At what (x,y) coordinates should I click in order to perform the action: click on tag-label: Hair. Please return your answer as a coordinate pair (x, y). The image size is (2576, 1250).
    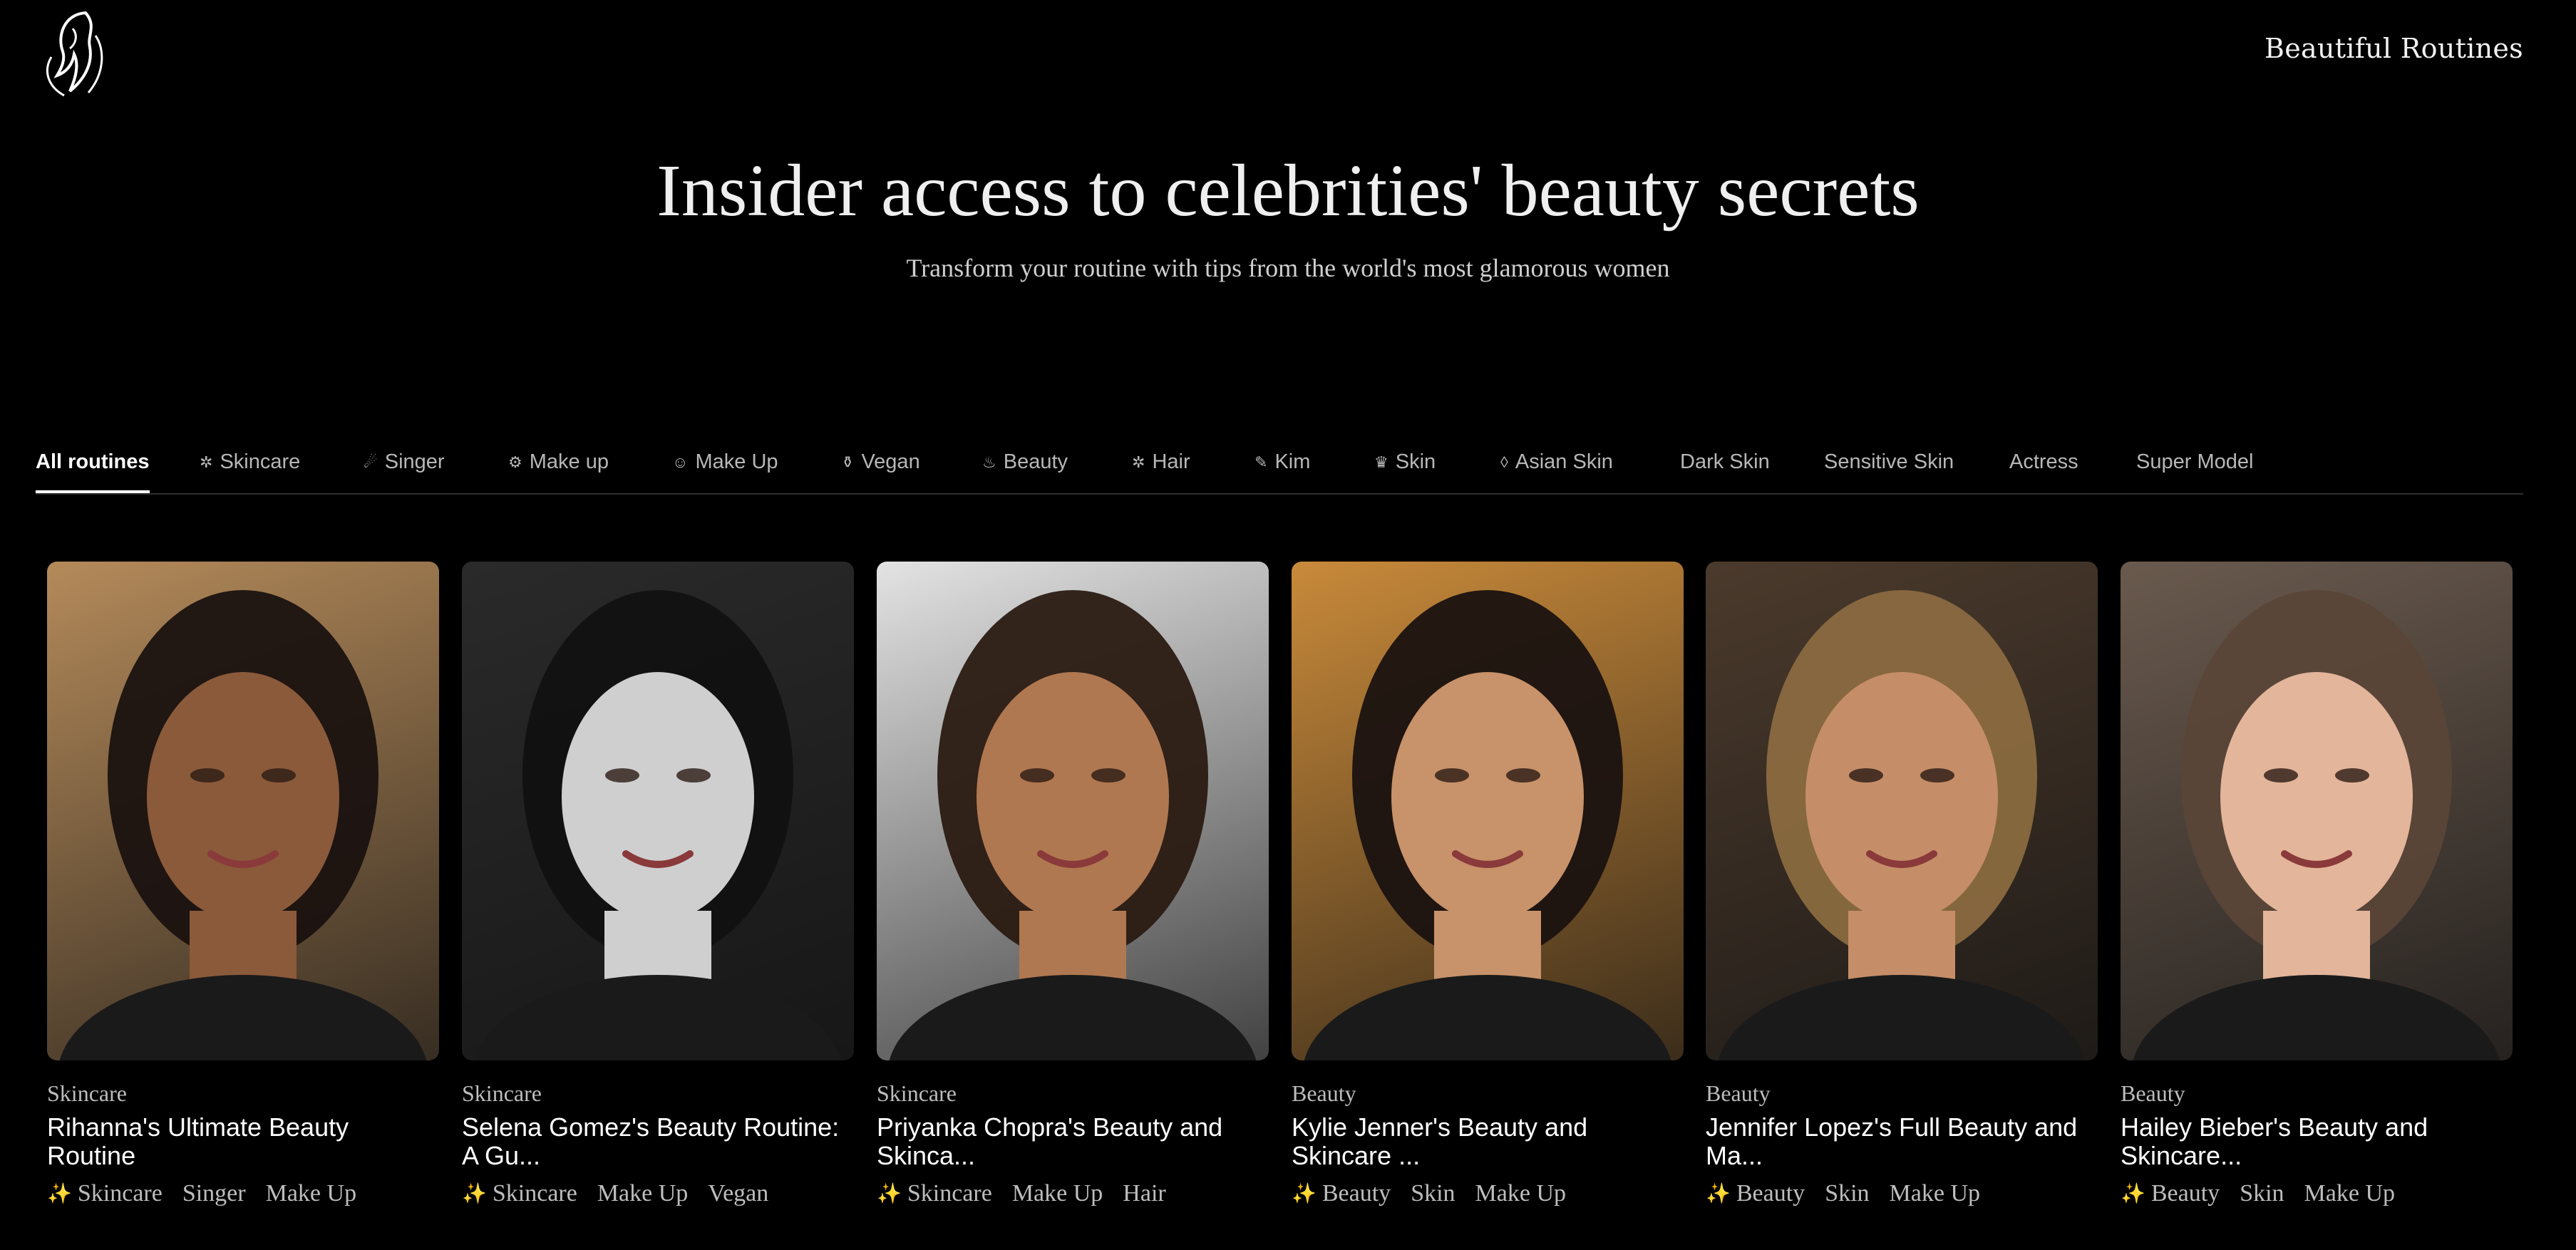
    Looking at the image, I should click on (1144, 1193).